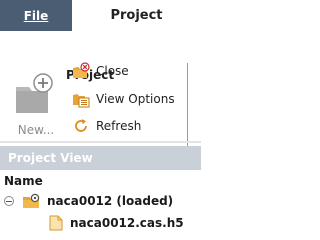 The width and height of the screenshot is (320, 240). What do you see at coordinates (135, 99) in the screenshot?
I see `view-options-label: View Options` at bounding box center [135, 99].